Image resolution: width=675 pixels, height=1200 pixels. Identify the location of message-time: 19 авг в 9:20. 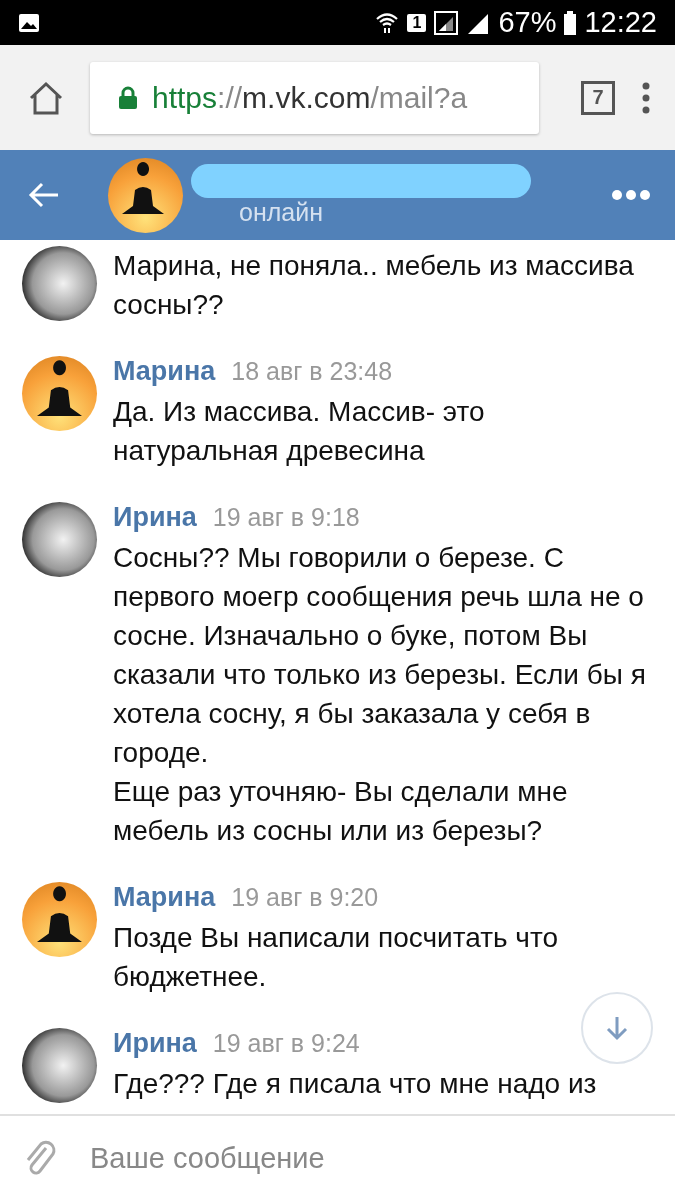
(305, 897).